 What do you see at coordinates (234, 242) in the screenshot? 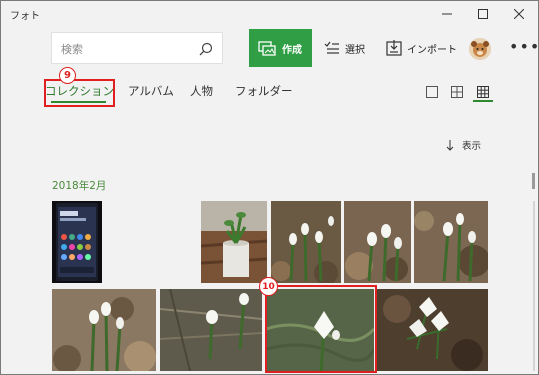
I see `photo-thumbnail-potted-plant` at bounding box center [234, 242].